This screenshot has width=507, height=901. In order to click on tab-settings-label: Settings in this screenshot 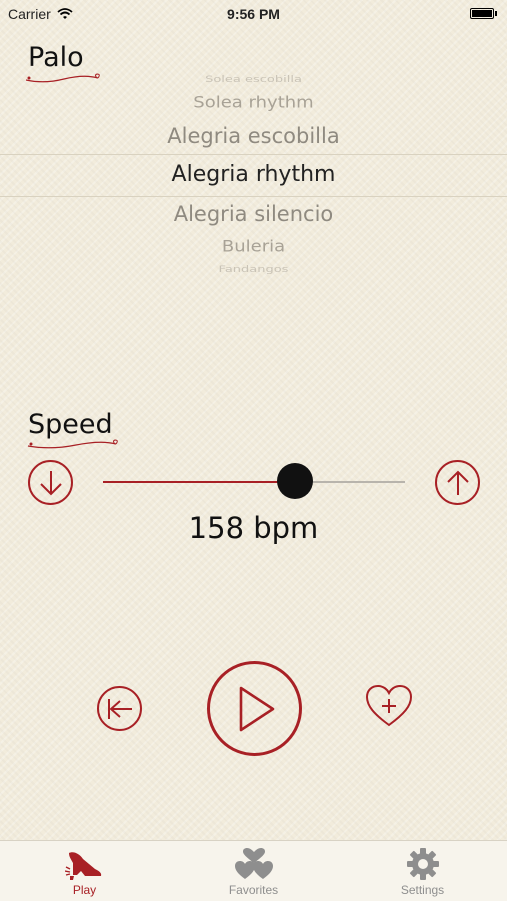, I will do `click(422, 890)`.